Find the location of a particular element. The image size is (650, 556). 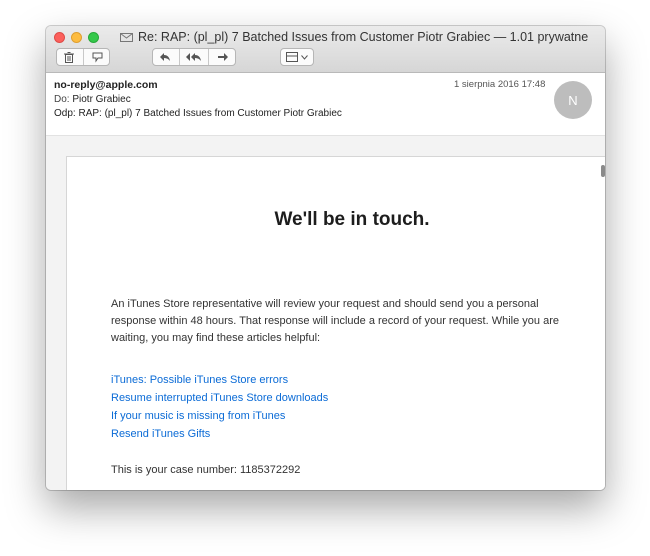

case-number: This is your case number: 1185372292 is located at coordinates (206, 470).